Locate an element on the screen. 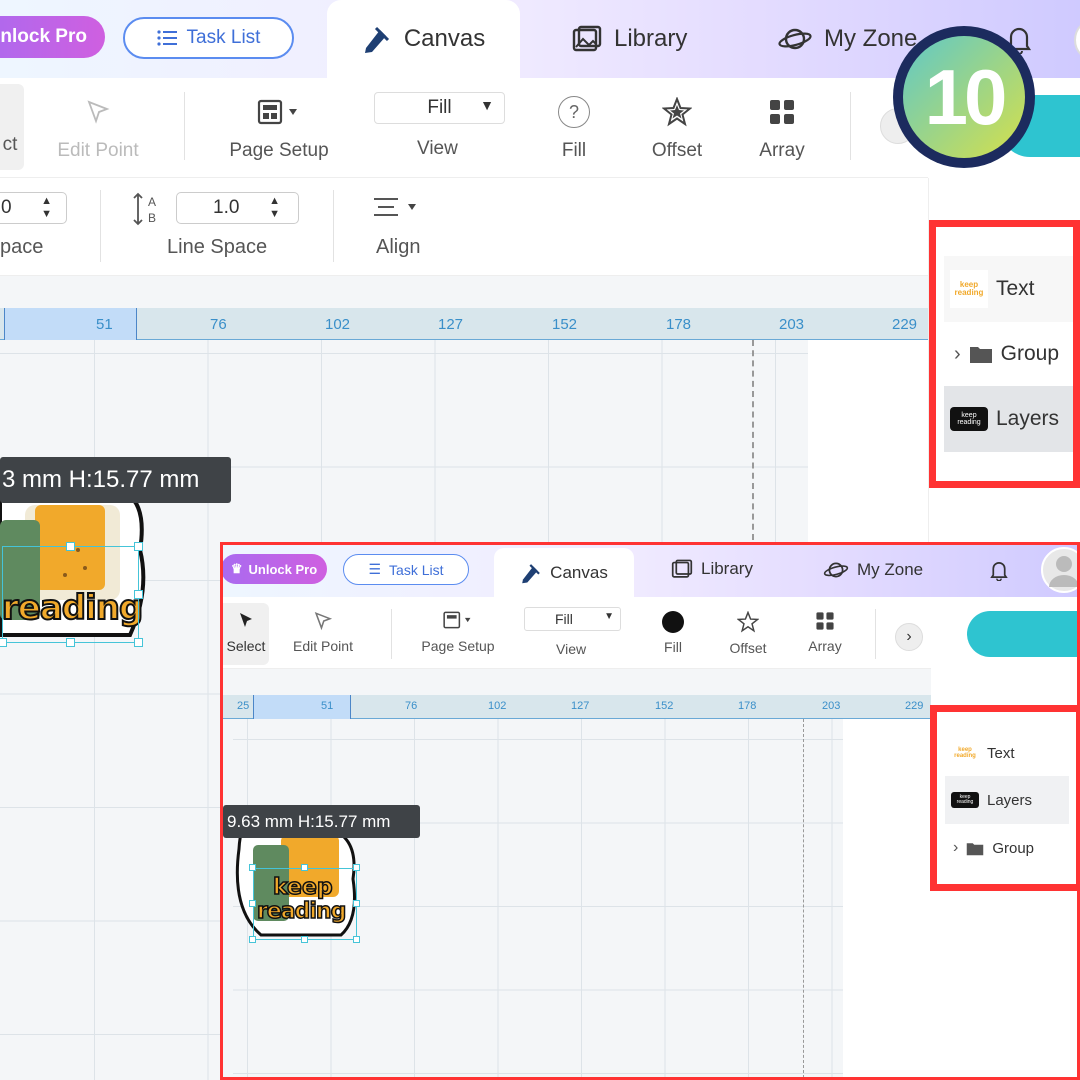 This screenshot has height=1080, width=1080. inset-accent-button is located at coordinates (1022, 634).